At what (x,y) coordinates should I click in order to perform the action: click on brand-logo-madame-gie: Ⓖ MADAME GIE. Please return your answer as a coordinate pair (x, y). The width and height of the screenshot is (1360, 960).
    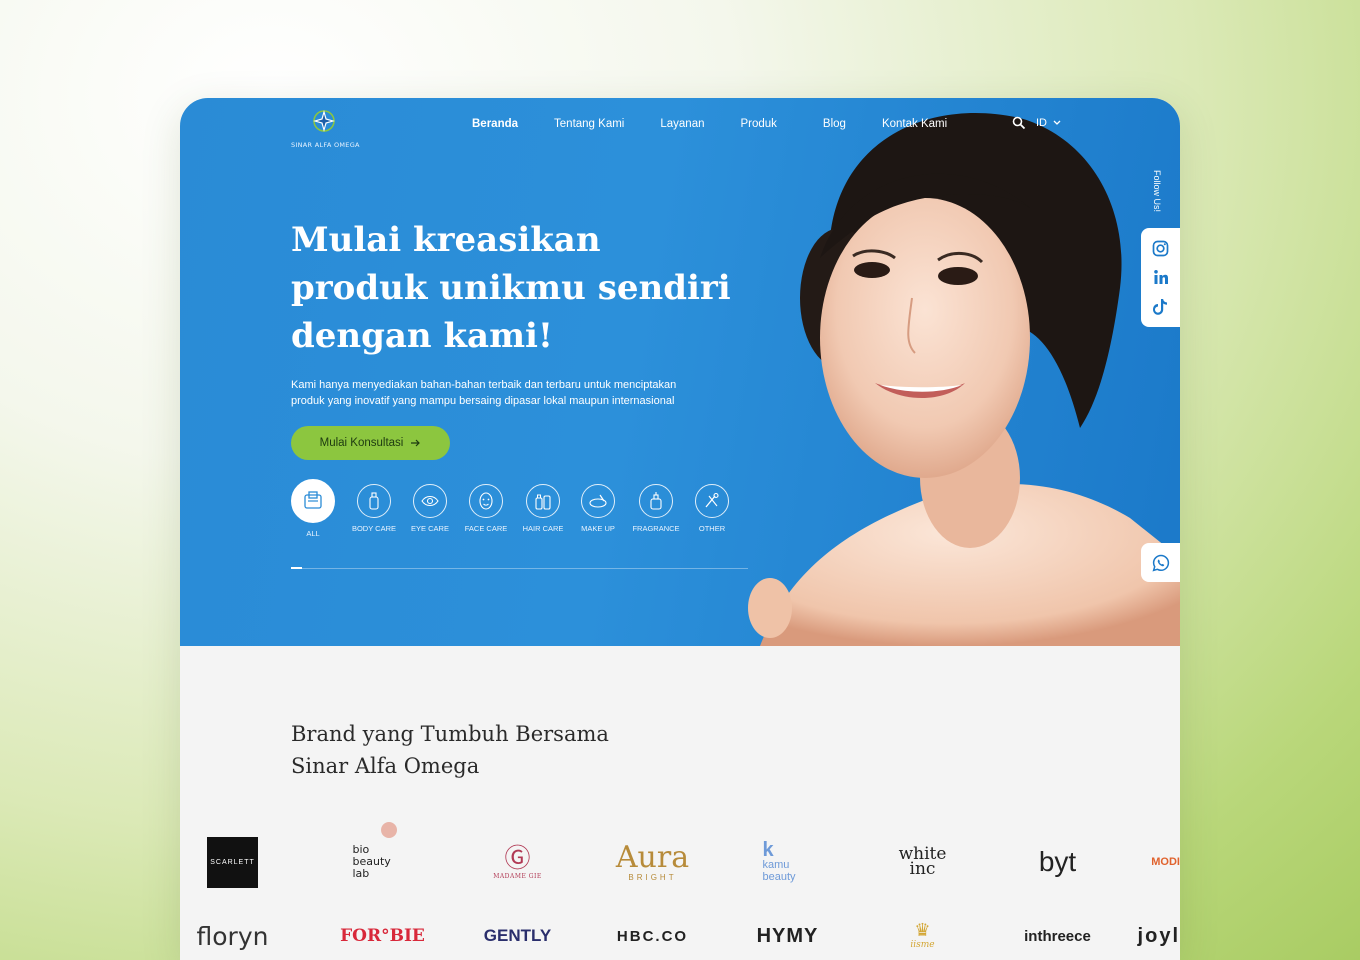
    Looking at the image, I should click on (517, 862).